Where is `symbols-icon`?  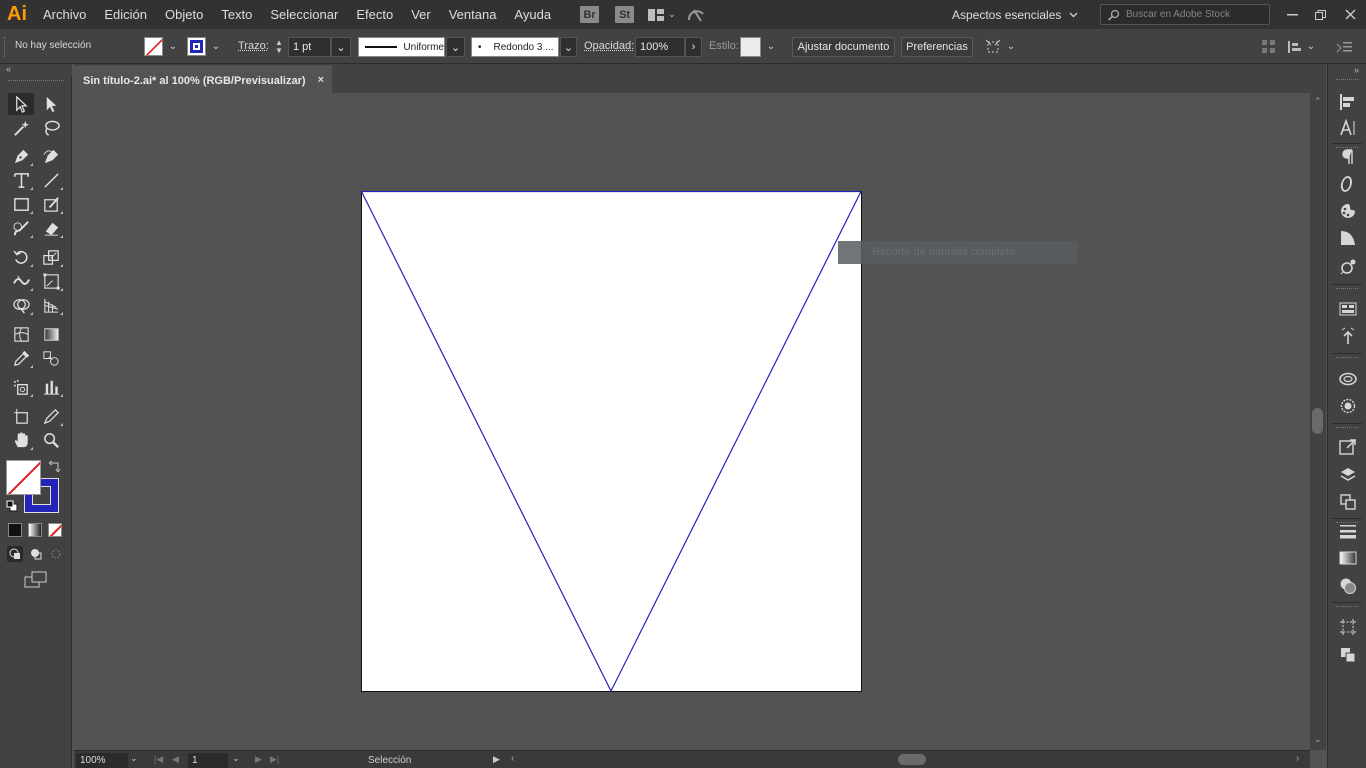
symbols-icon is located at coordinates (1347, 266).